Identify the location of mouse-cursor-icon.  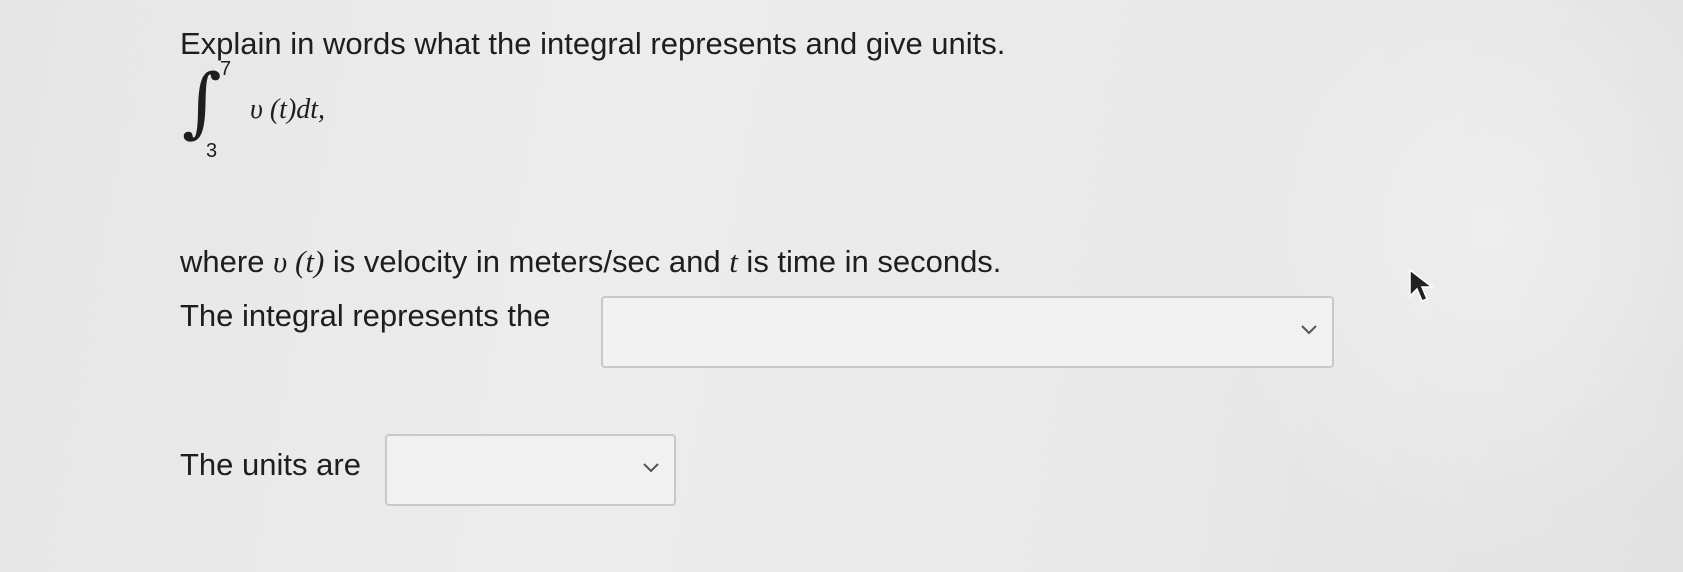
(1422, 285).